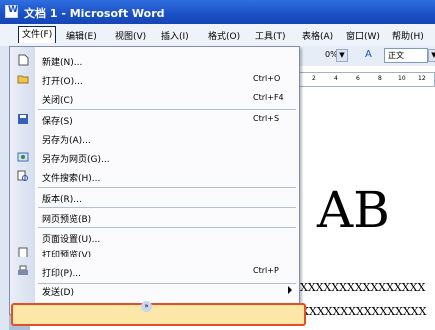 This screenshot has width=435, height=330. Describe the element at coordinates (154, 250) in the screenshot. I see `menu-item-print-preview: 打印预览(V)` at that location.